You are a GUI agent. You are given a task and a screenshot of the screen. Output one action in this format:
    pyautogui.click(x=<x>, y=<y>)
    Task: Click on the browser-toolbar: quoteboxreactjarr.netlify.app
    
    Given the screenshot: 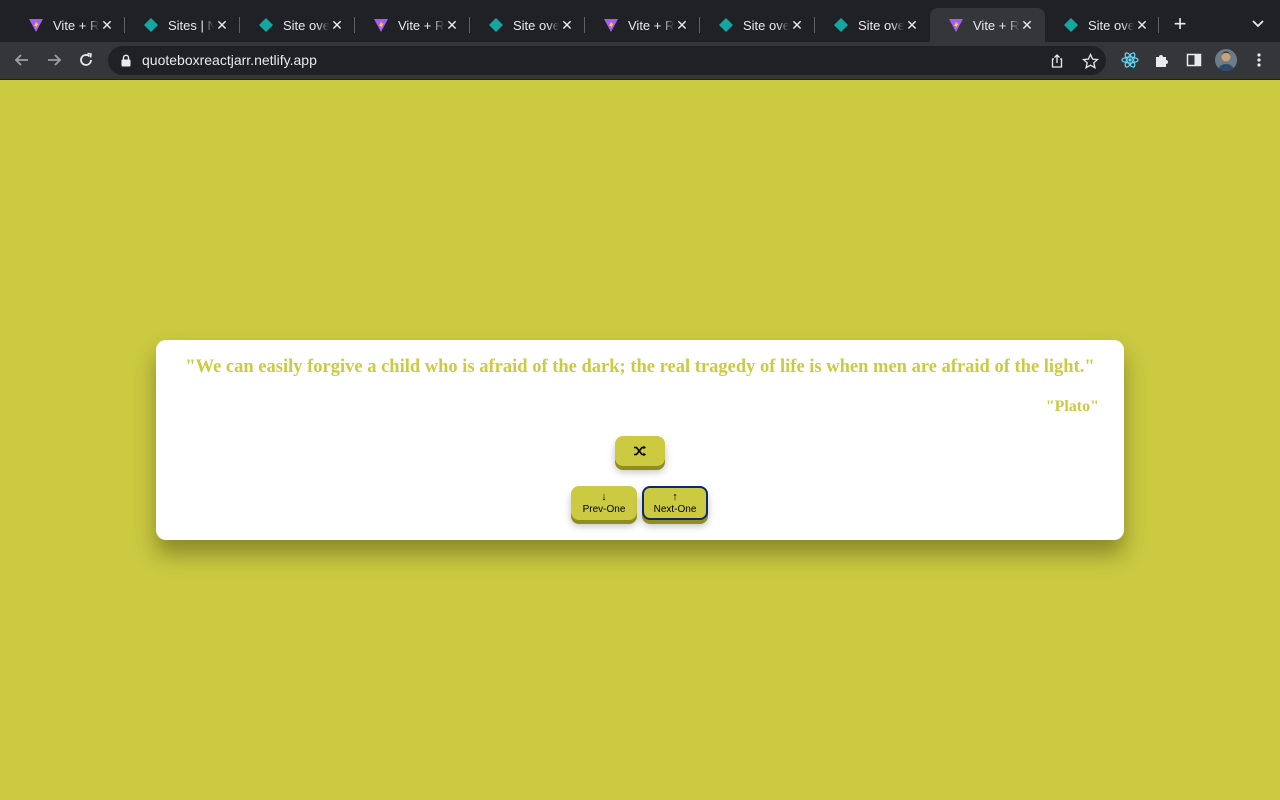 What is the action you would take?
    pyautogui.click(x=640, y=61)
    